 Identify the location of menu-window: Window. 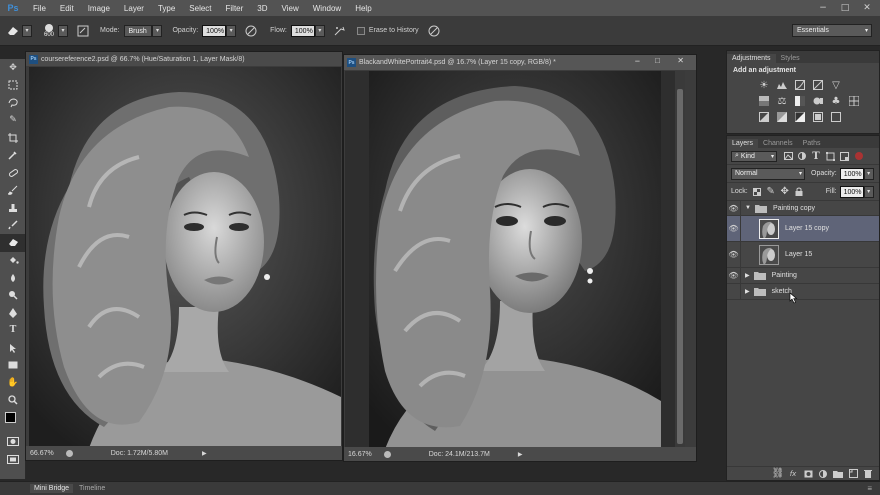
(327, 8).